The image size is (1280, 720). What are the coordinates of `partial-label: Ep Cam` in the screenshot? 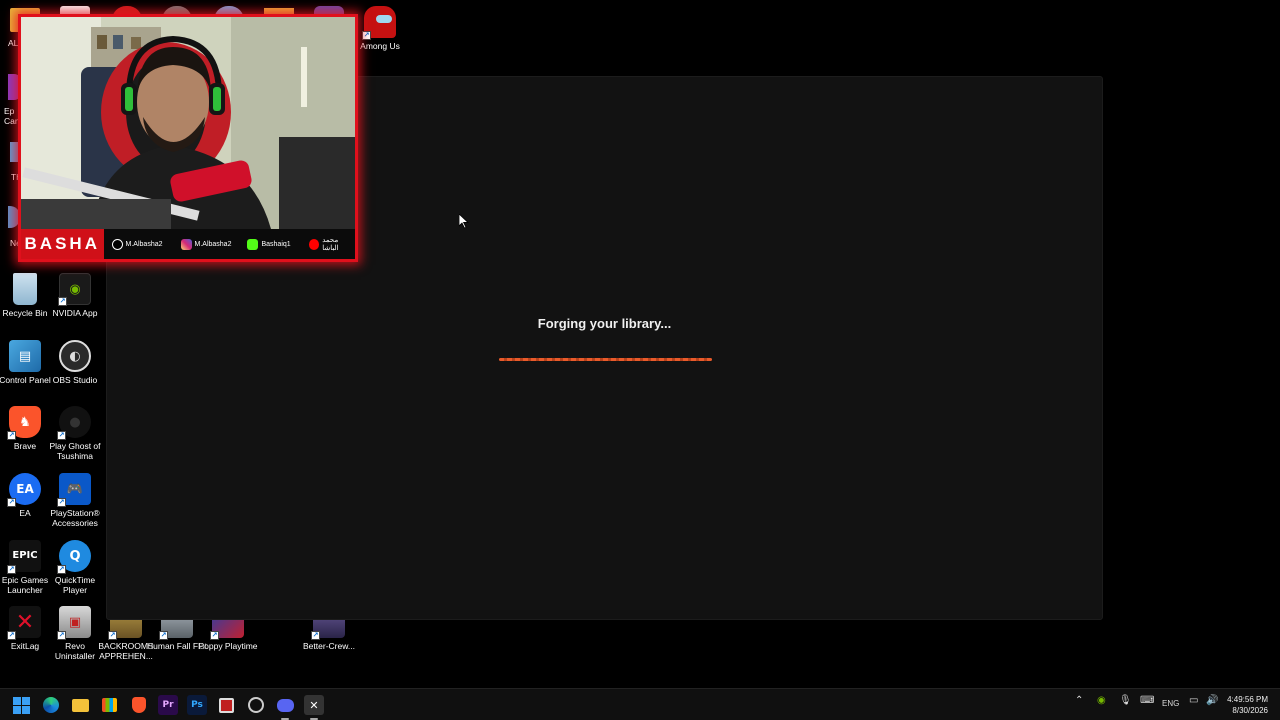 It's located at (13, 116).